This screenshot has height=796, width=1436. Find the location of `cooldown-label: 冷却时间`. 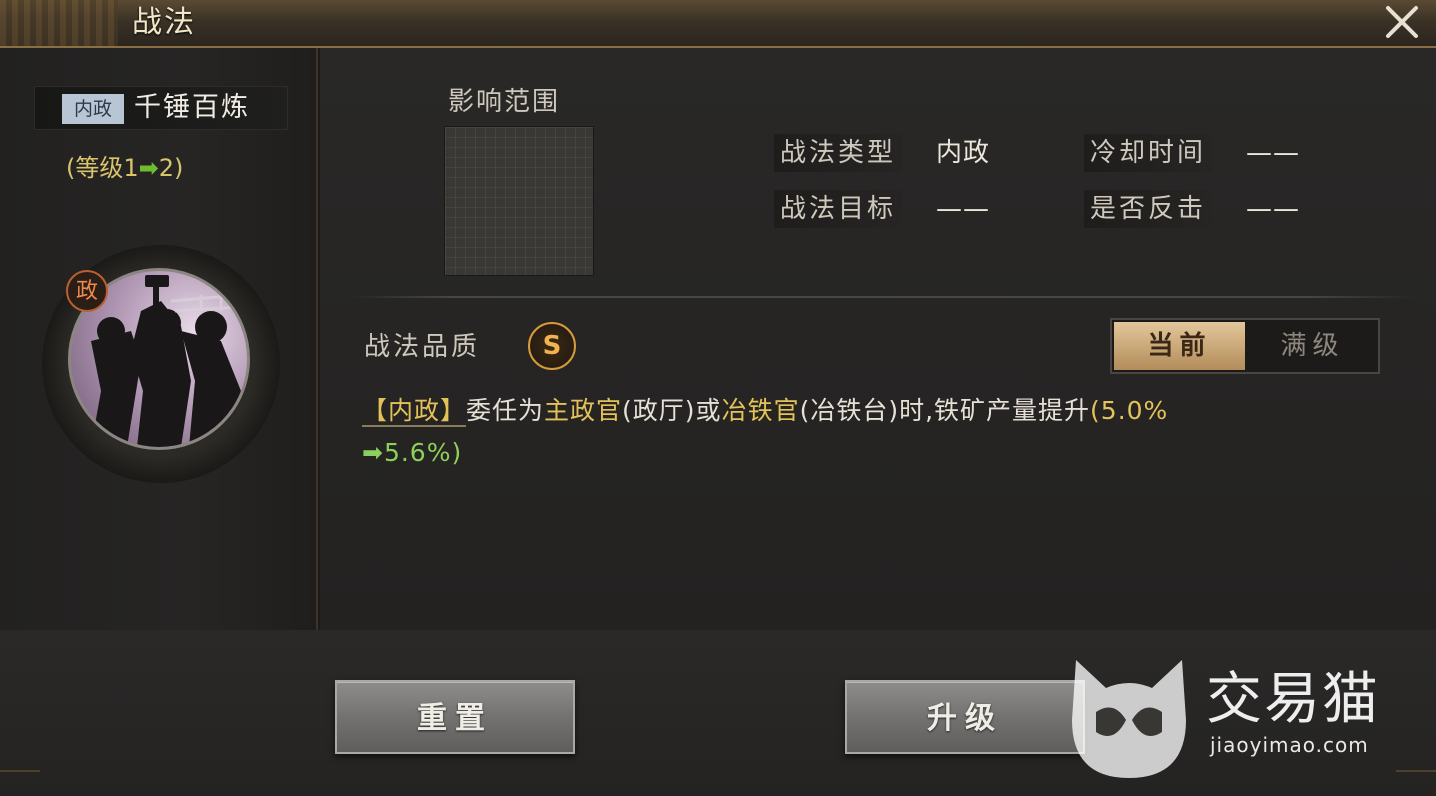

cooldown-label: 冷却时间 is located at coordinates (1148, 153).